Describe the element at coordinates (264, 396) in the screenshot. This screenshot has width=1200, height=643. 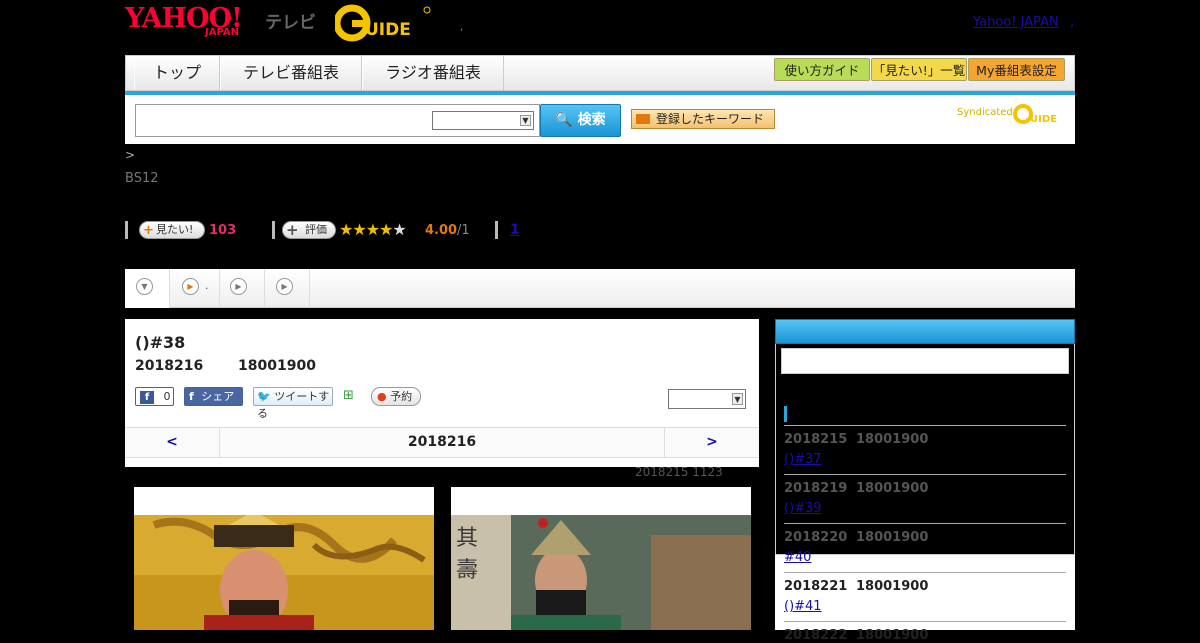
I see `twitter-icon: 🐦` at that location.